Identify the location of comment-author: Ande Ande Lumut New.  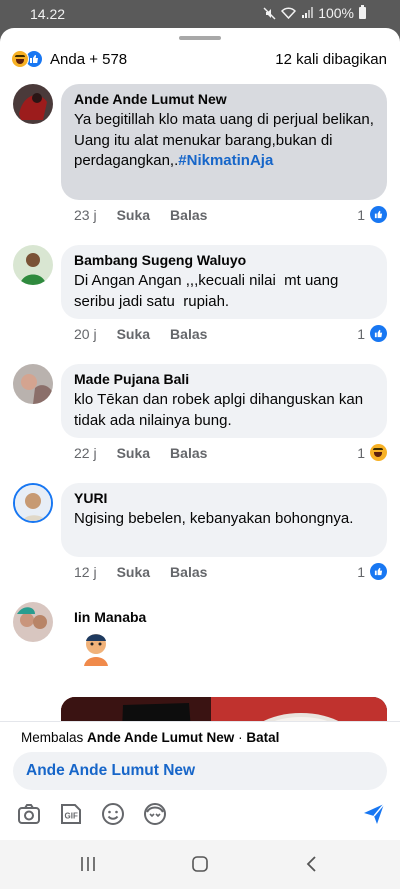
(224, 99).